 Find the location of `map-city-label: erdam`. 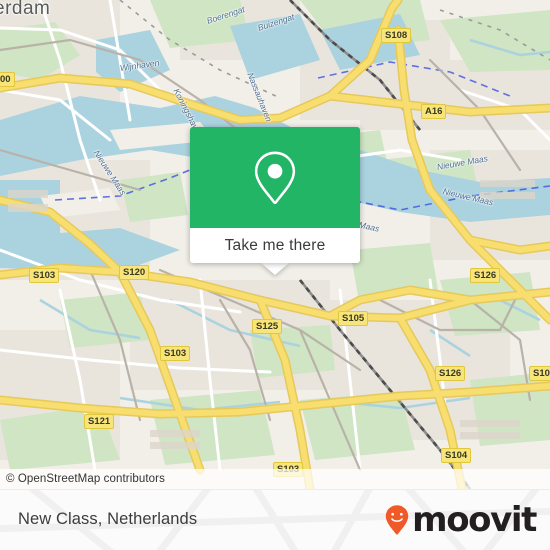

map-city-label: erdam is located at coordinates (25, 9).